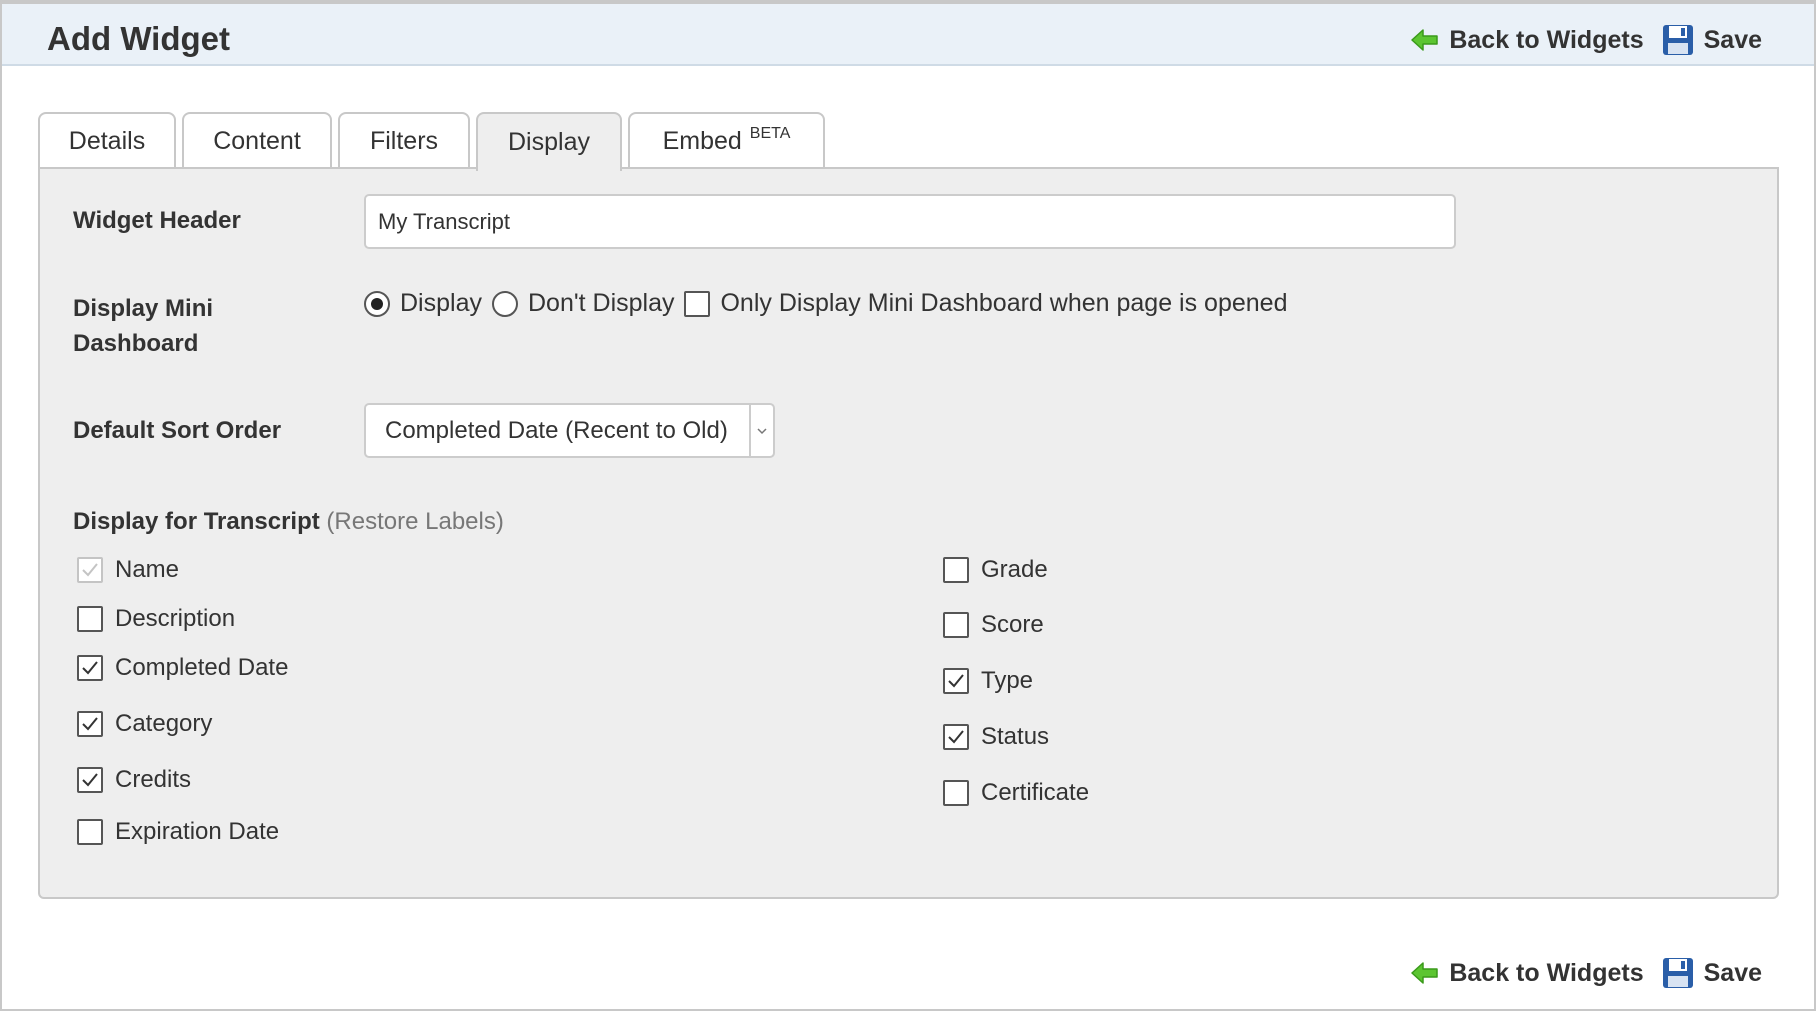 Image resolution: width=1816 pixels, height=1011 pixels. What do you see at coordinates (202, 667) in the screenshot?
I see `completed-date-label: Completed Date` at bounding box center [202, 667].